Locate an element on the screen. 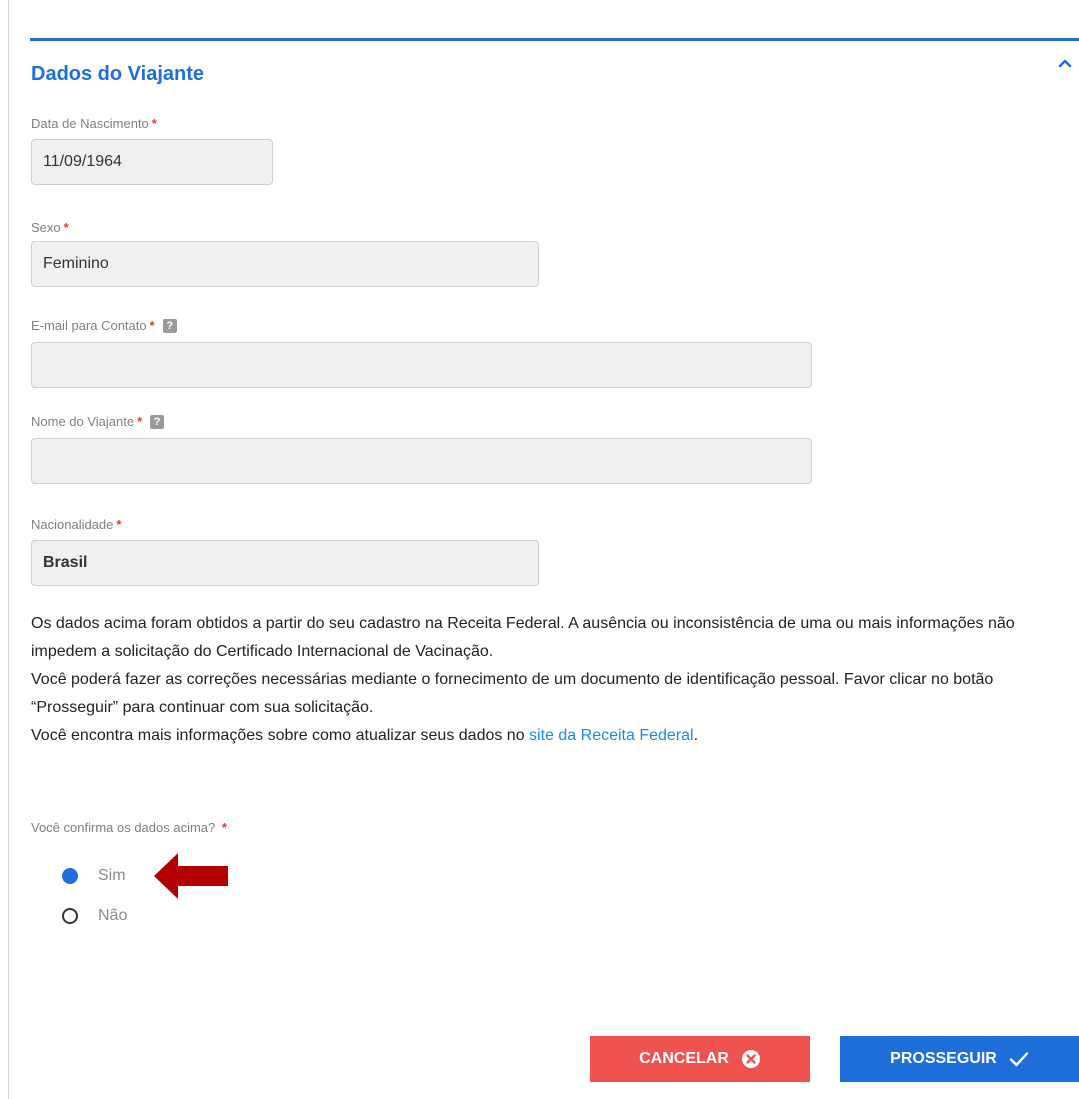  confirm-question-label: Você confirma os dados acima? * is located at coordinates (129, 827).